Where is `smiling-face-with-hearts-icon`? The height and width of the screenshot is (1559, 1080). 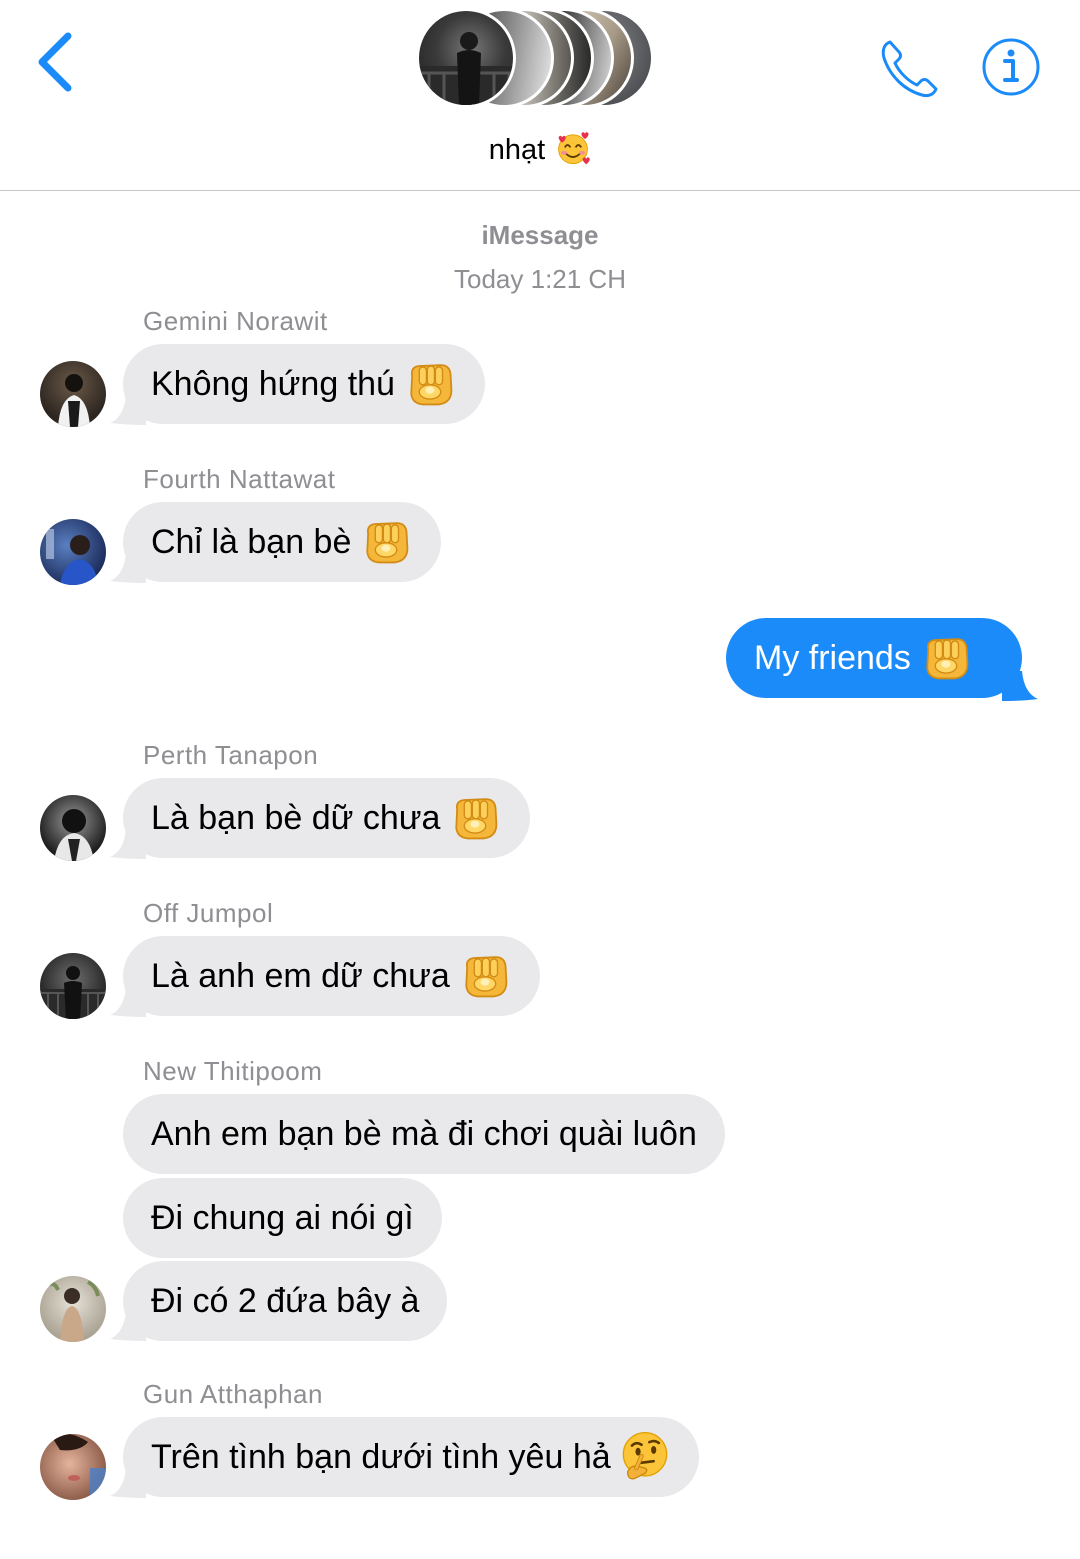
smiling-face-with-hearts-icon is located at coordinates (574, 148).